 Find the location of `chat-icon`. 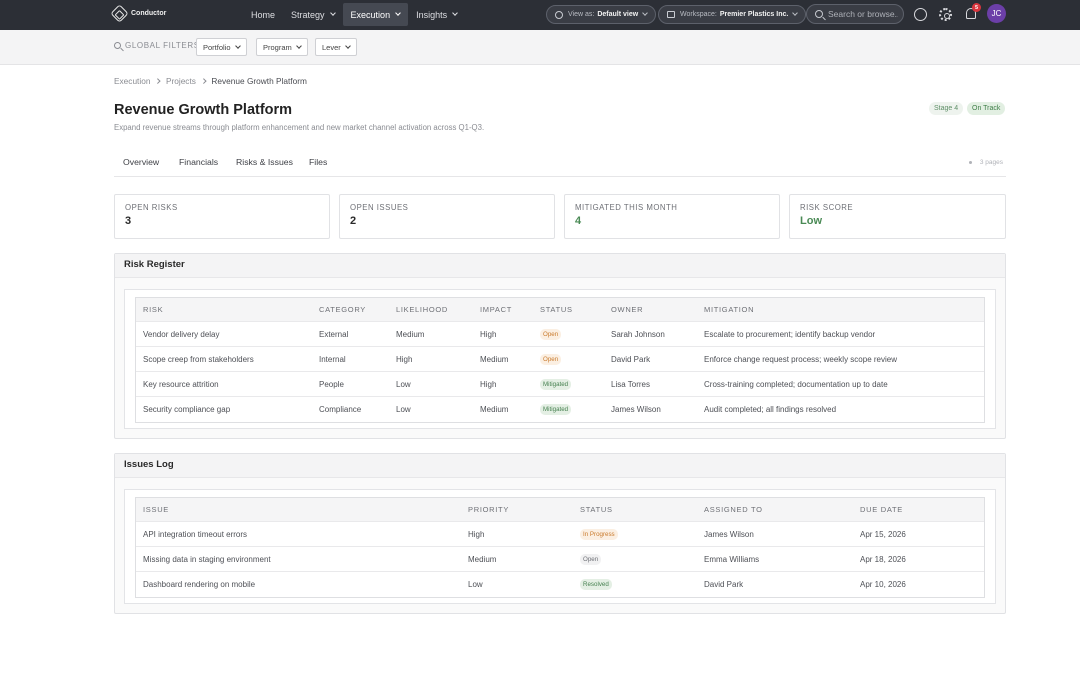

chat-icon is located at coordinates (920, 14).